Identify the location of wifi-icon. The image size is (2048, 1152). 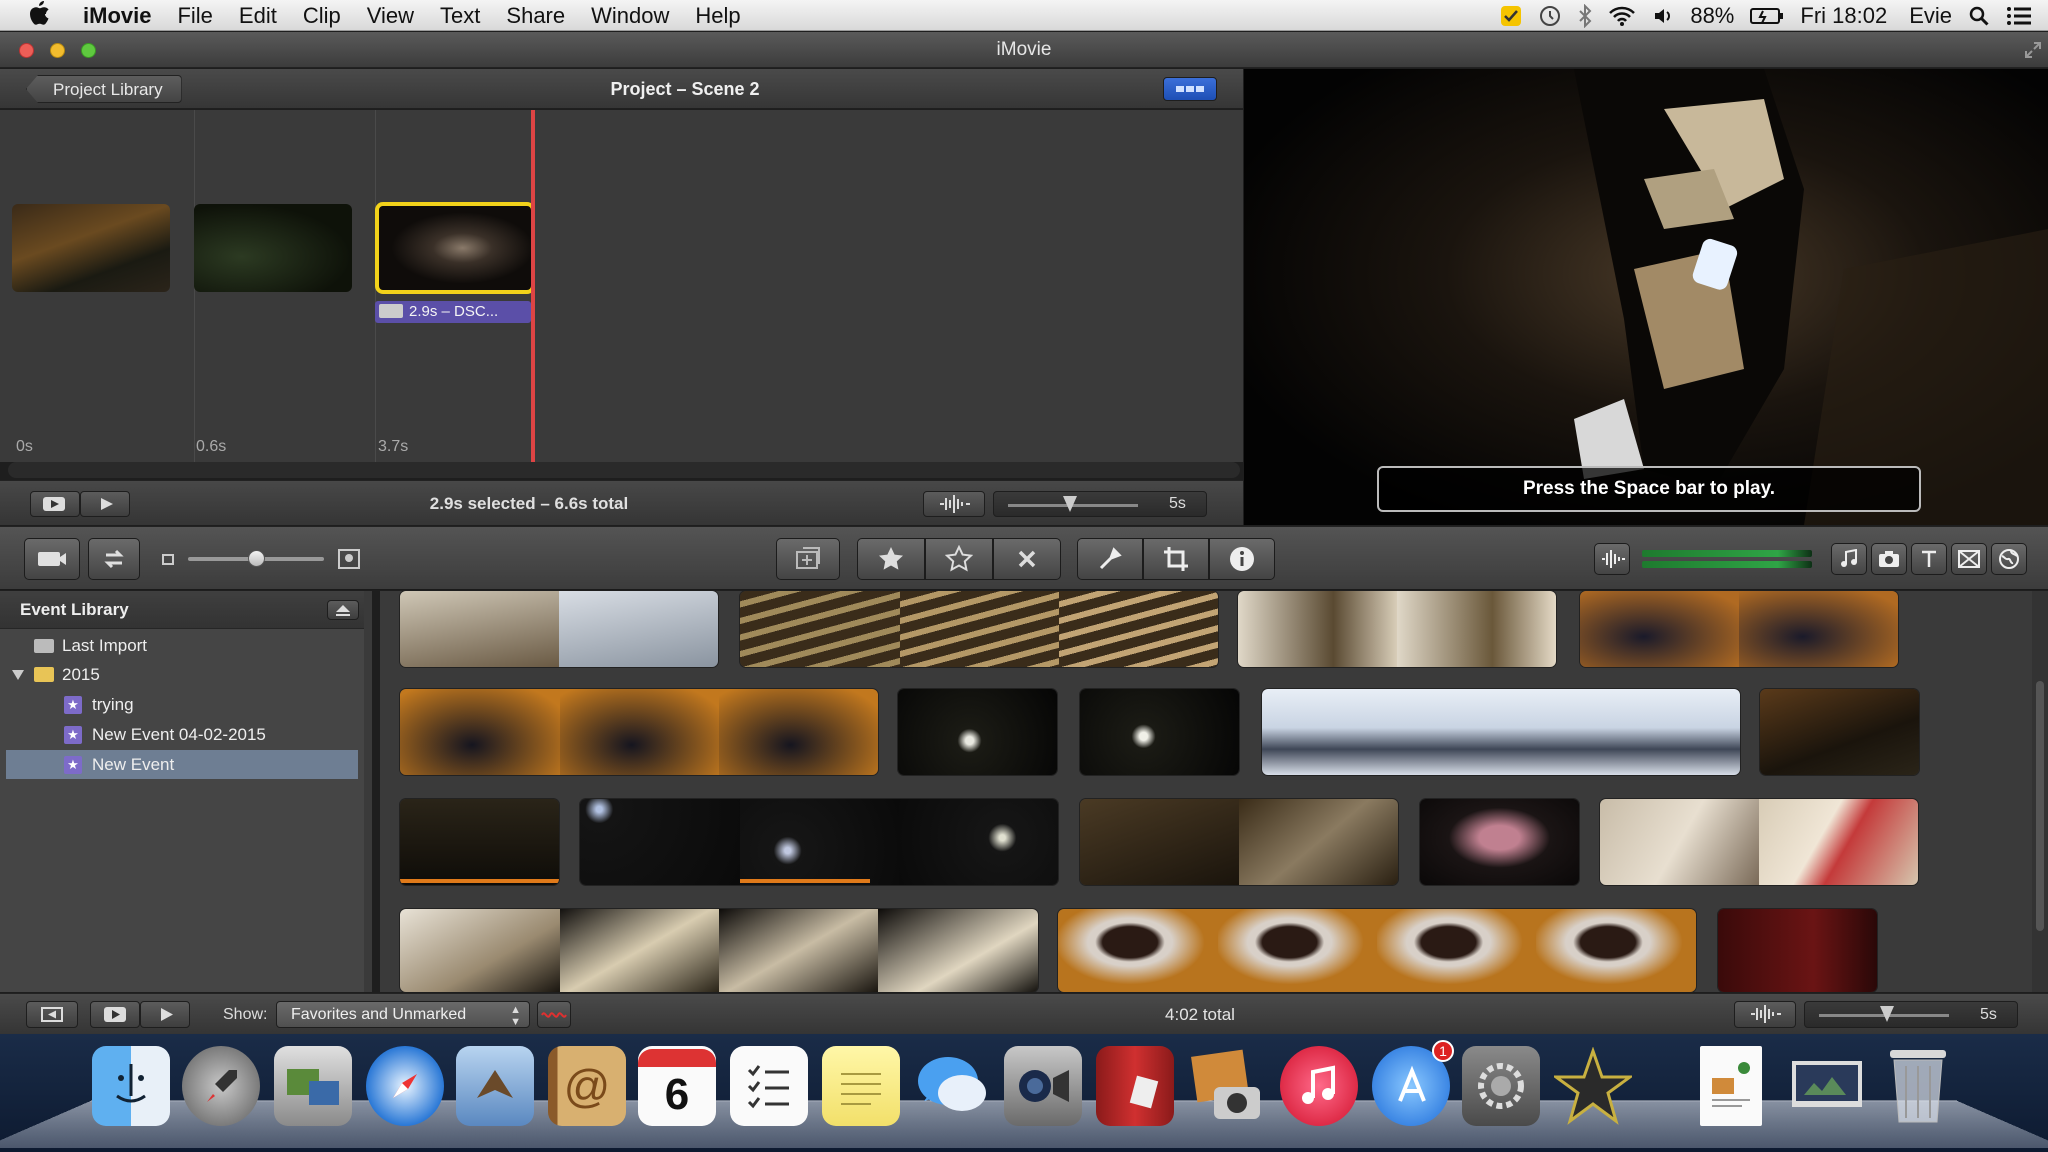
(1622, 16).